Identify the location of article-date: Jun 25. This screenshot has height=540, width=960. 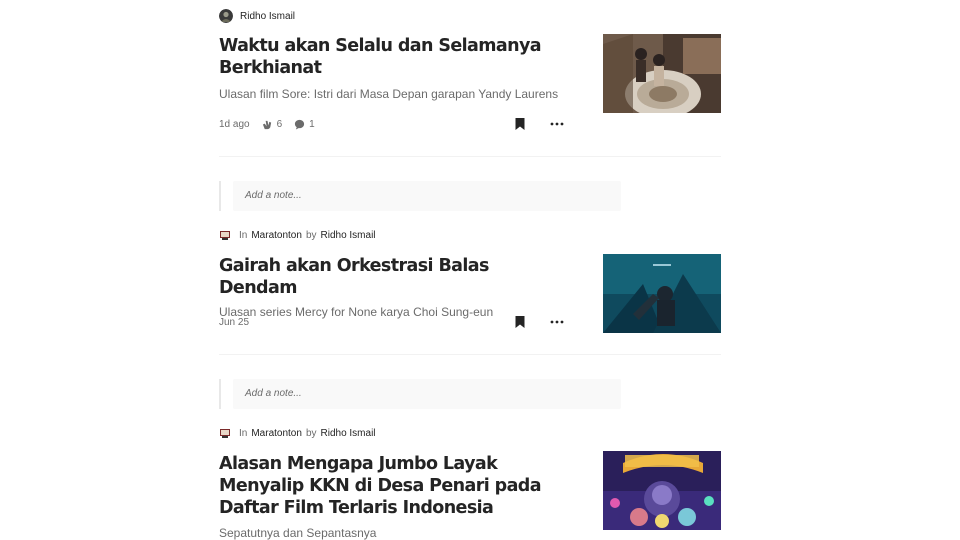
(234, 322).